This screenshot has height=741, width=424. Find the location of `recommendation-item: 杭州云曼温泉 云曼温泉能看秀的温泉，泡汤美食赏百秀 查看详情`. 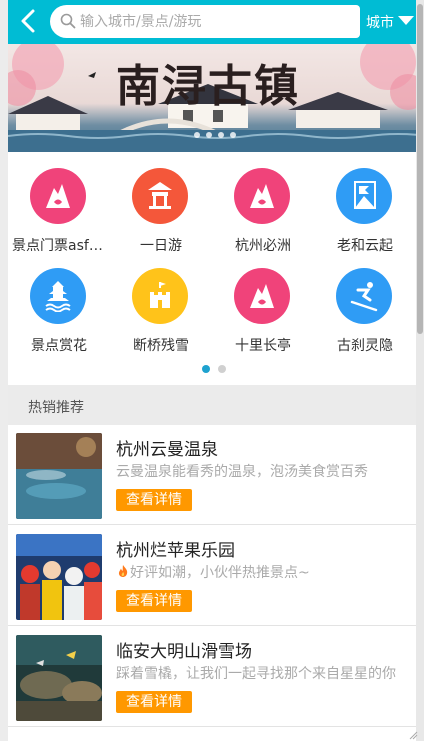

recommendation-item: 杭州云曼温泉 云曼温泉能看秀的温泉，泡汤美食赏百秀 查看详情 is located at coordinates (212, 475).